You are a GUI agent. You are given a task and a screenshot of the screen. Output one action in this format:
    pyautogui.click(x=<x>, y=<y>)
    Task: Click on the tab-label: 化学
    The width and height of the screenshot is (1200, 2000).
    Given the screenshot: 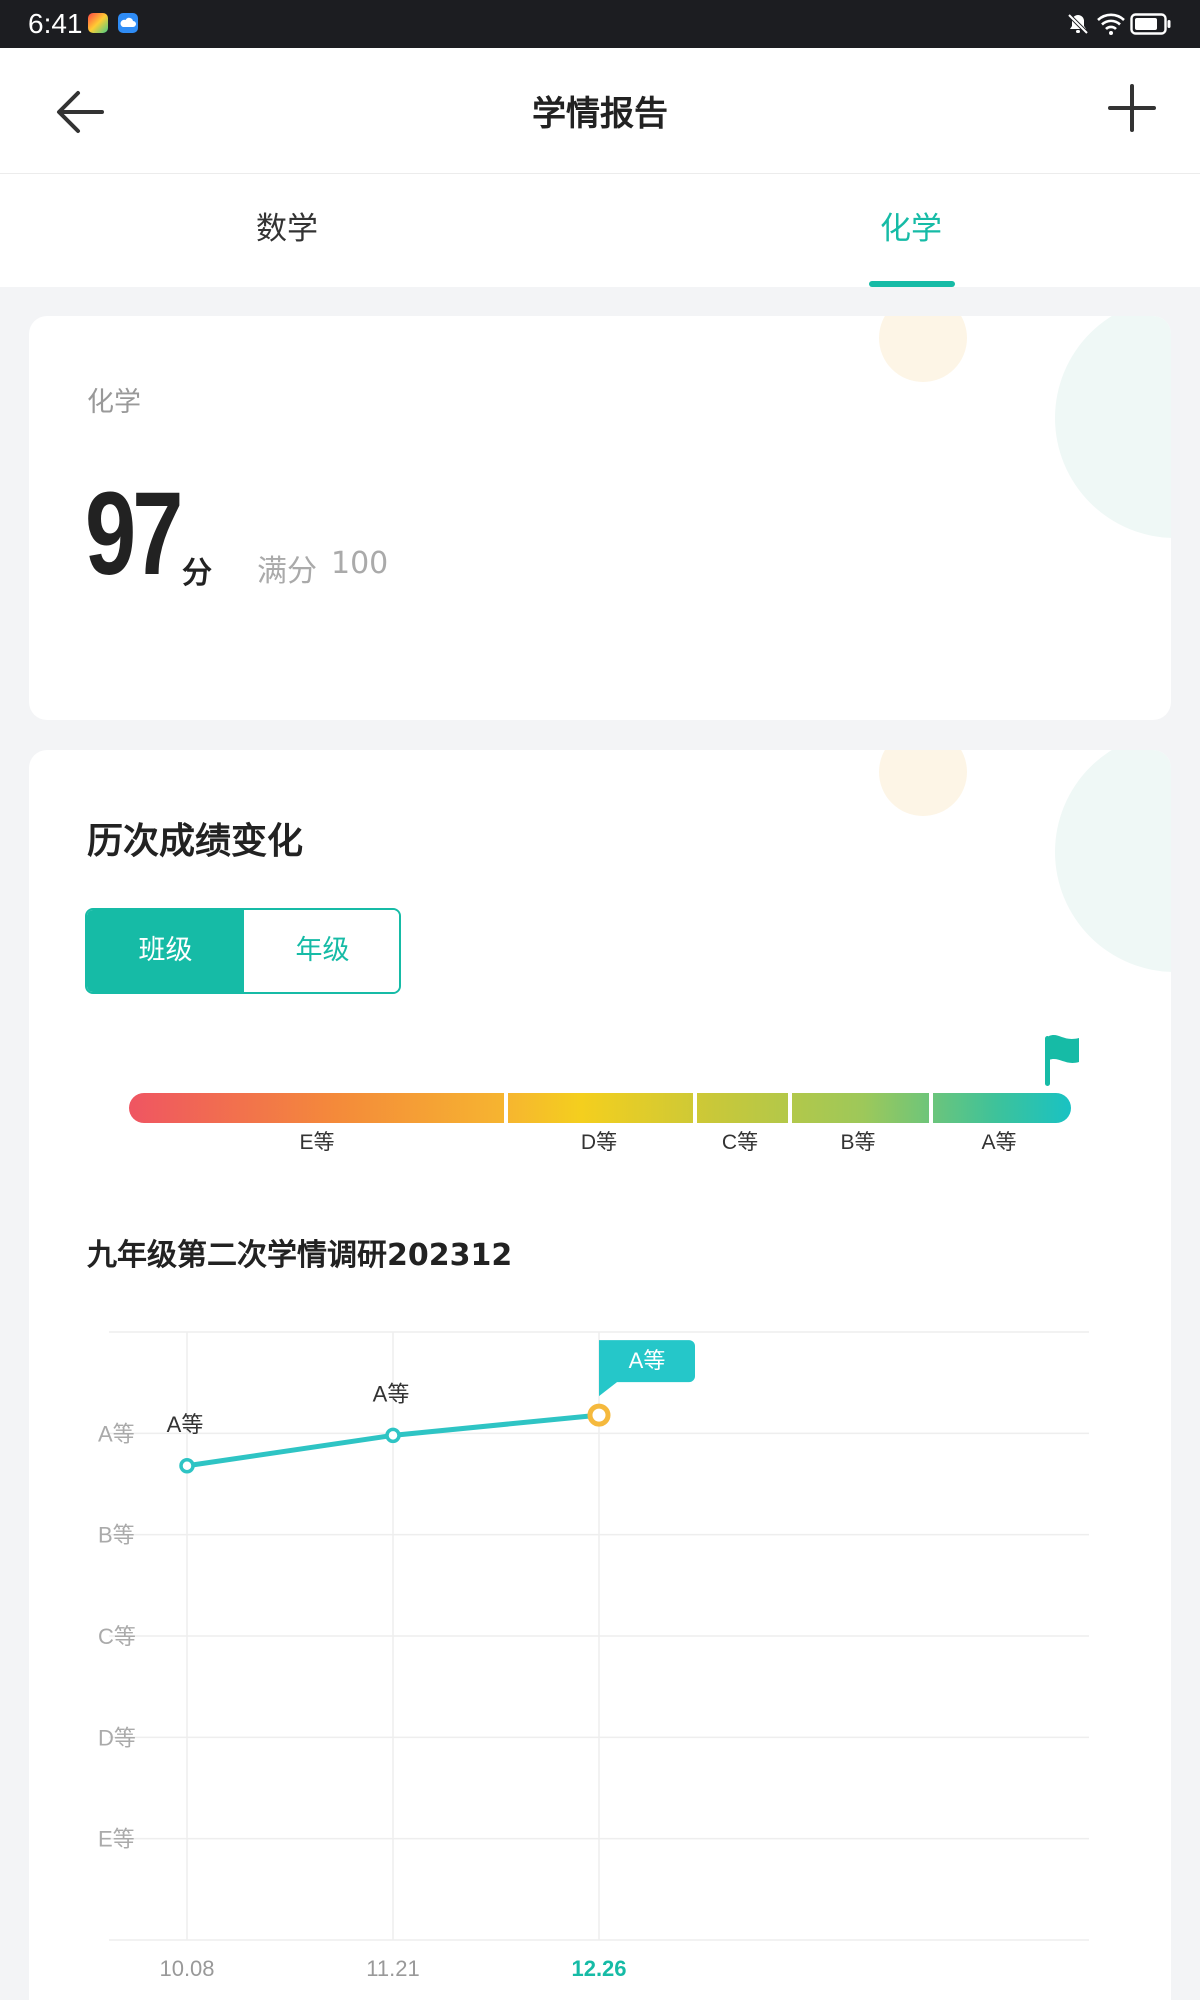 What is the action you would take?
    pyautogui.click(x=911, y=229)
    